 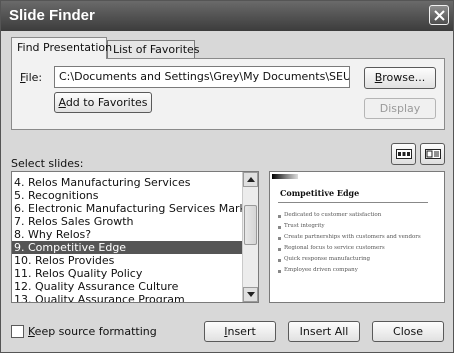 What do you see at coordinates (92, 331) in the screenshot?
I see `keep-source-formatting-label: Keep source formatting` at bounding box center [92, 331].